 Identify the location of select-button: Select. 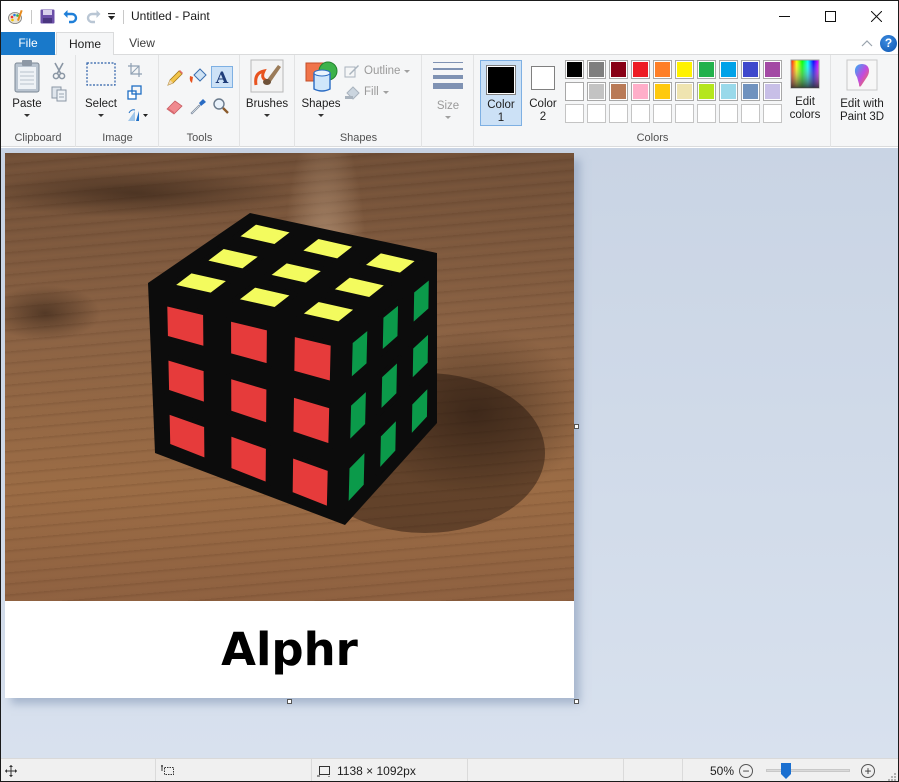
(101, 88).